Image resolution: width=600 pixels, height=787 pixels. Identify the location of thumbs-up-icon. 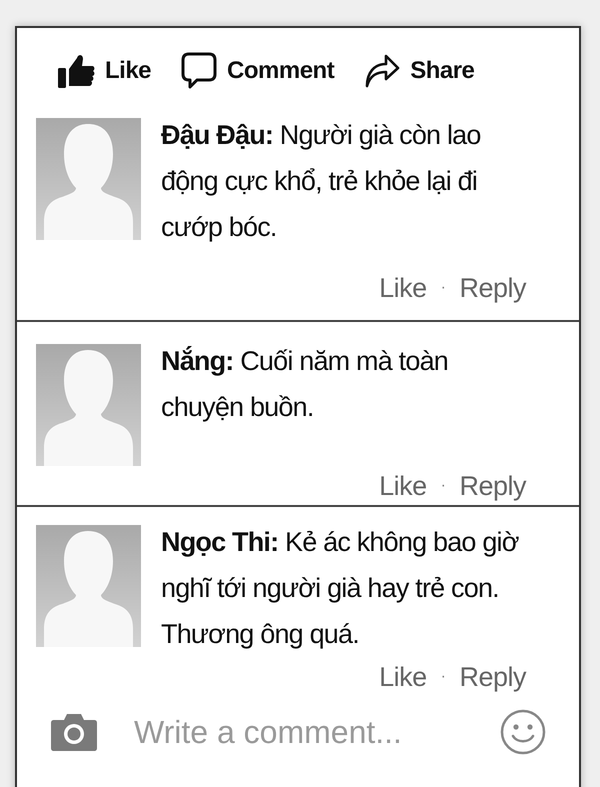
(76, 71).